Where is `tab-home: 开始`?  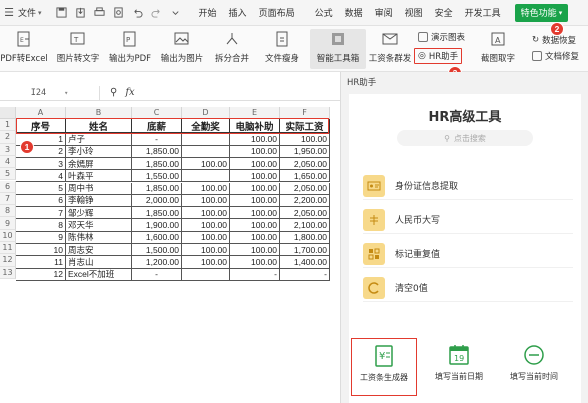
tab-home: 开始 is located at coordinates (208, 13).